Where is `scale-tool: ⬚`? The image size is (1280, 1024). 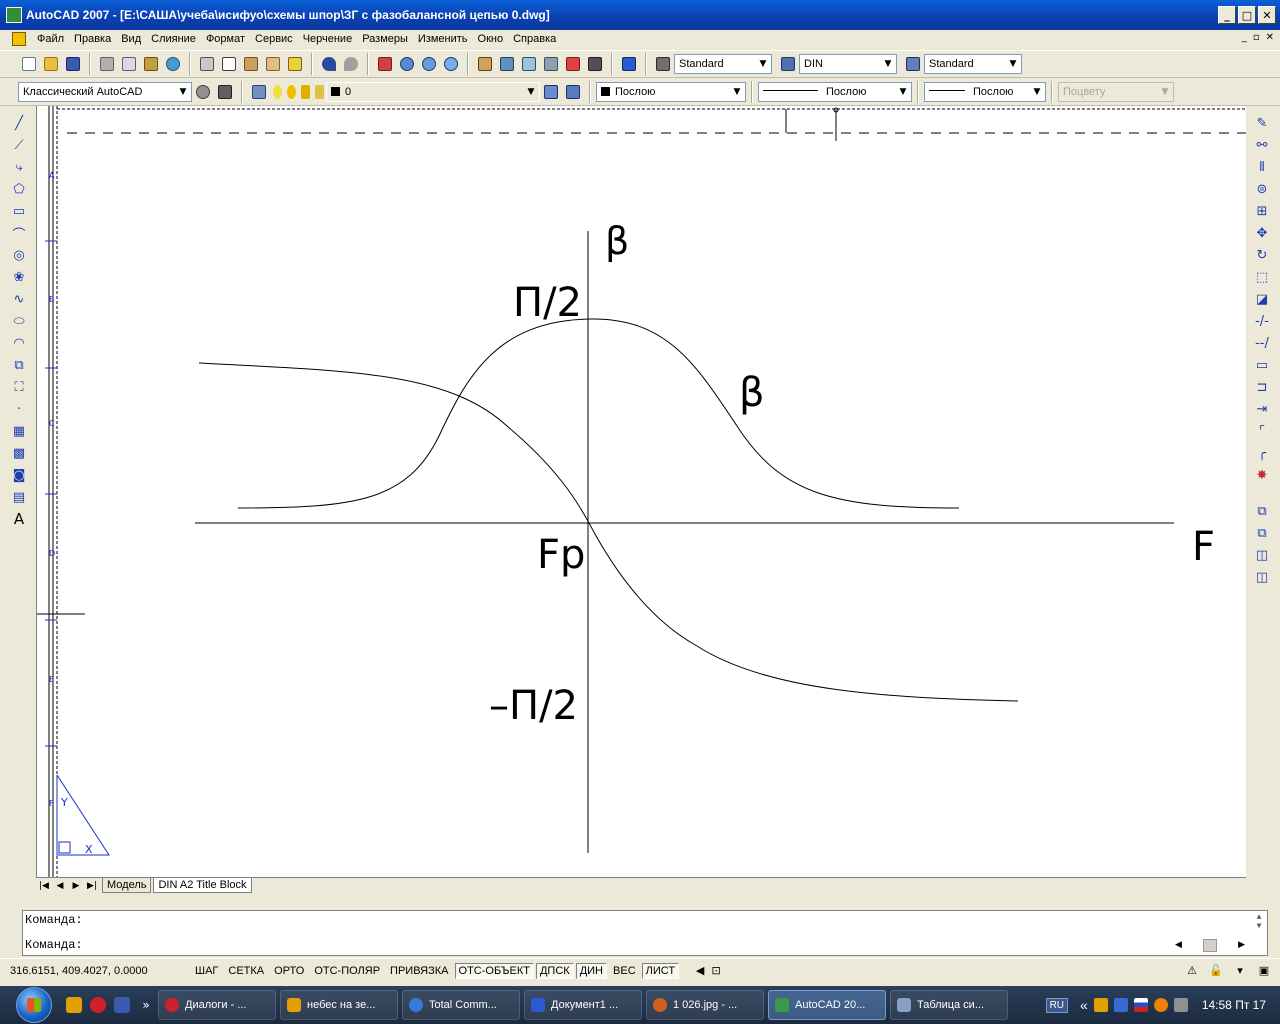 scale-tool: ⬚ is located at coordinates (1262, 277).